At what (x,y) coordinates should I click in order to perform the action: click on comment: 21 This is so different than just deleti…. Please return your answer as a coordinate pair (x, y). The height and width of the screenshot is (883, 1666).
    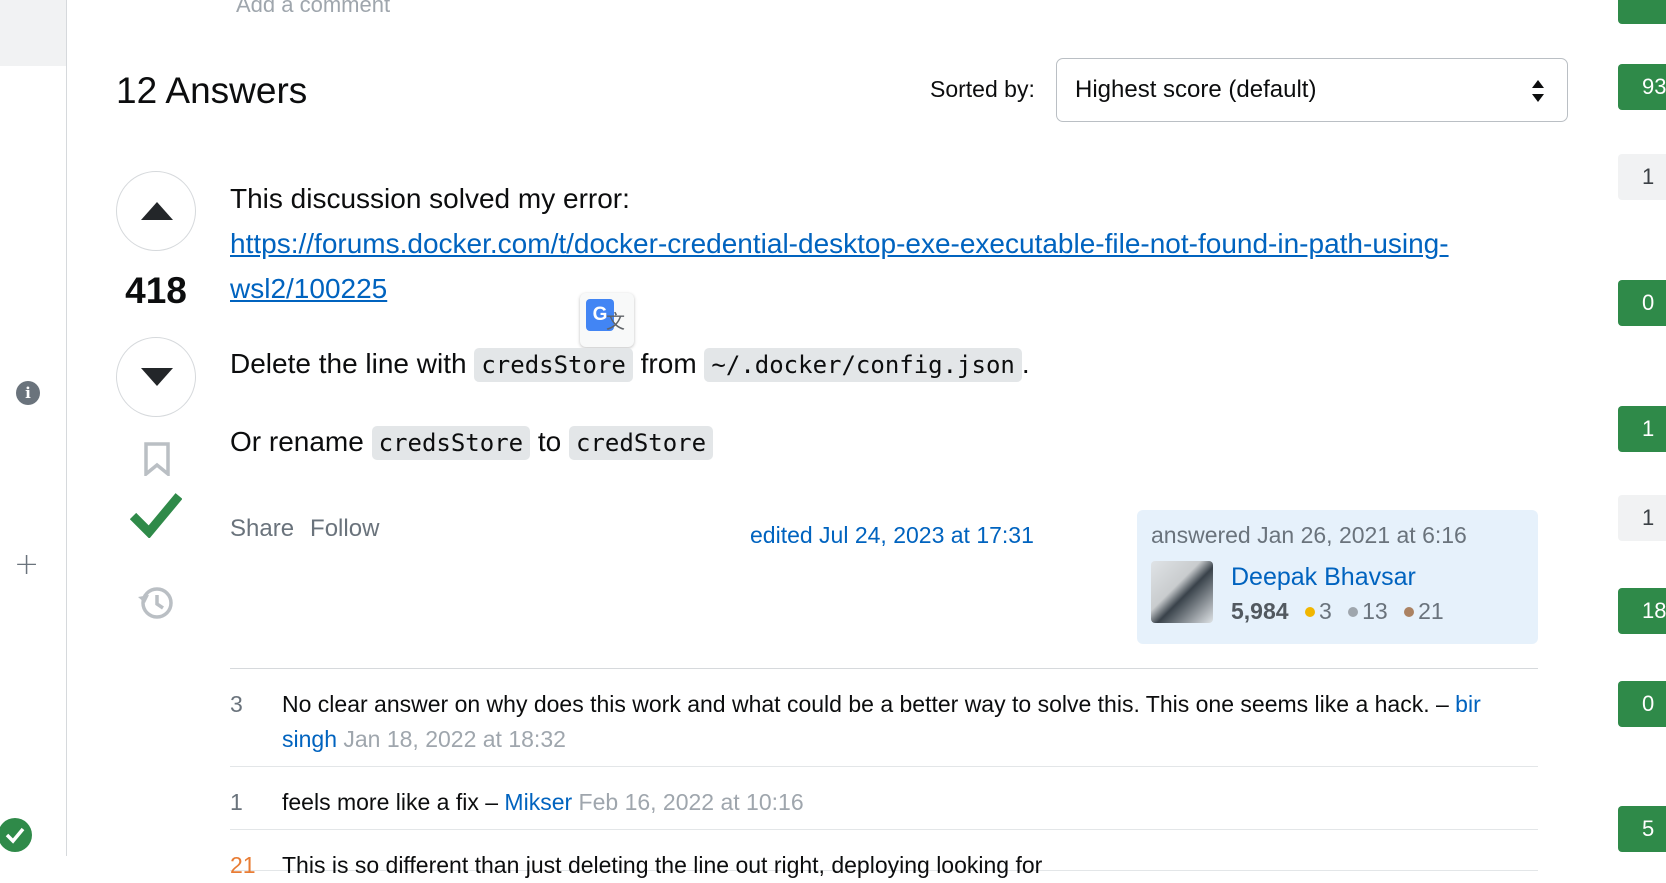
    Looking at the image, I should click on (884, 854).